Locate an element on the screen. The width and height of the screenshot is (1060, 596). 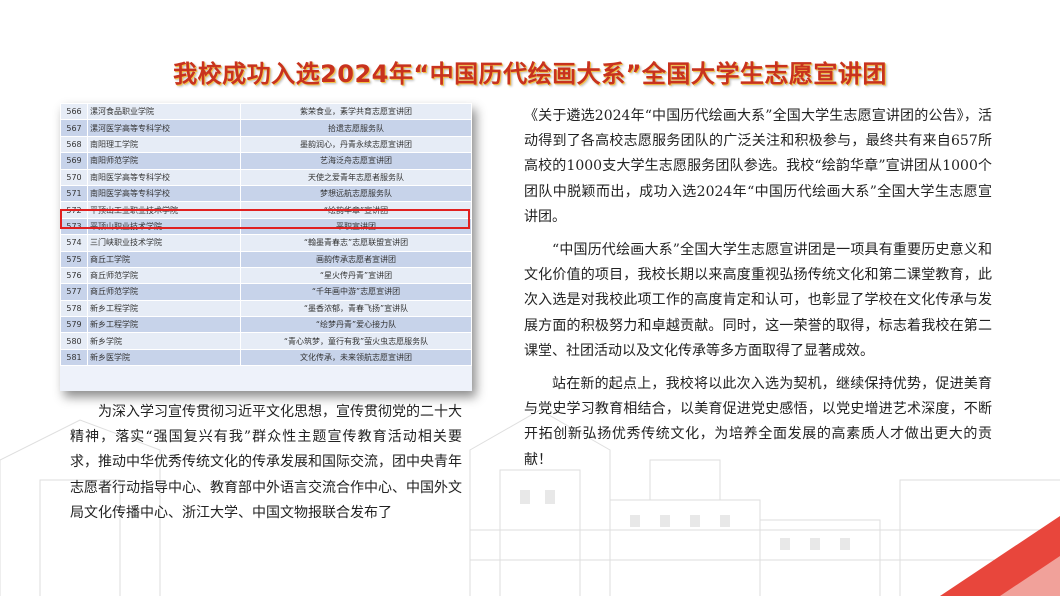
row-number: 571 is located at coordinates (74, 193).